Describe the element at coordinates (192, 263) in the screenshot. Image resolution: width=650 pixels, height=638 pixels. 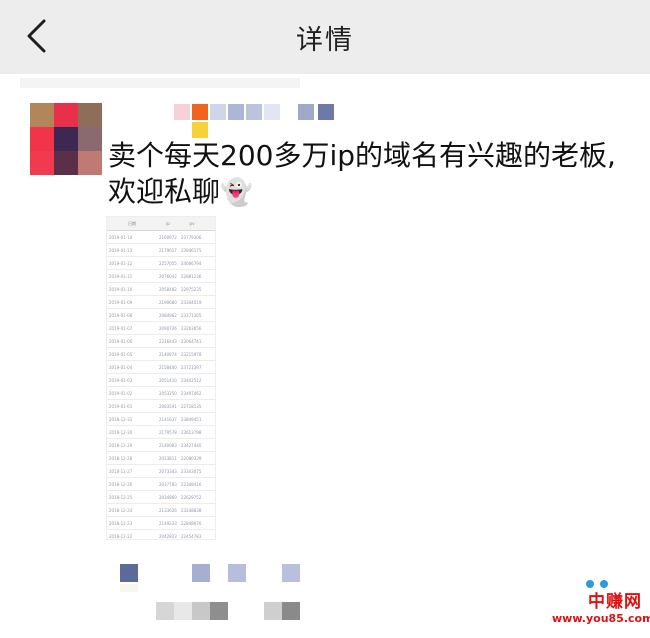
I see `table-cell: 24666794` at that location.